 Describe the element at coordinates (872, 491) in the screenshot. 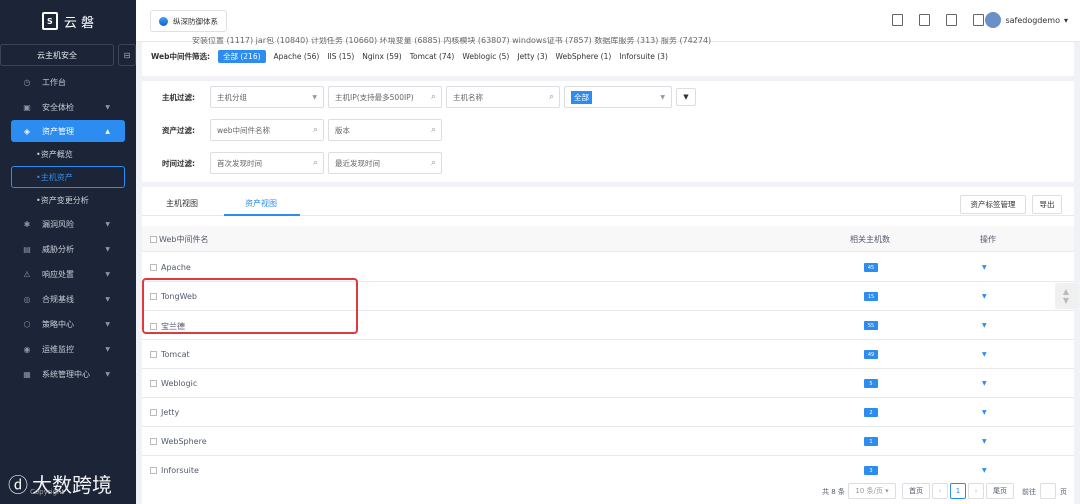

I see `page-size-select: 10 条/页 ▾` at that location.